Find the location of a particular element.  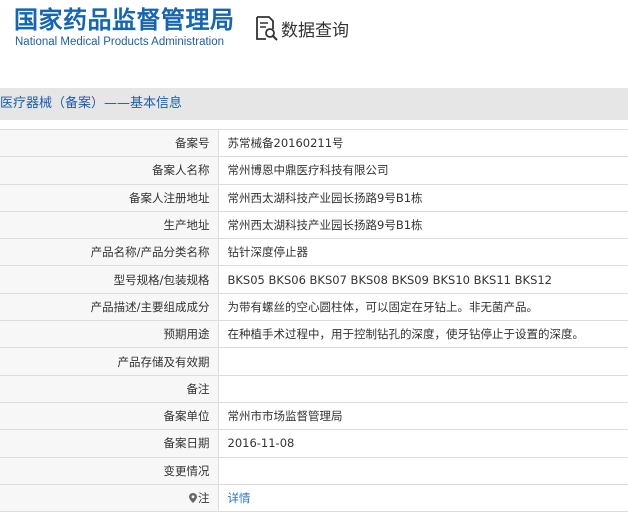

field-value: 常州博恩中鼎医疗科技有限公司 is located at coordinates (423, 170).